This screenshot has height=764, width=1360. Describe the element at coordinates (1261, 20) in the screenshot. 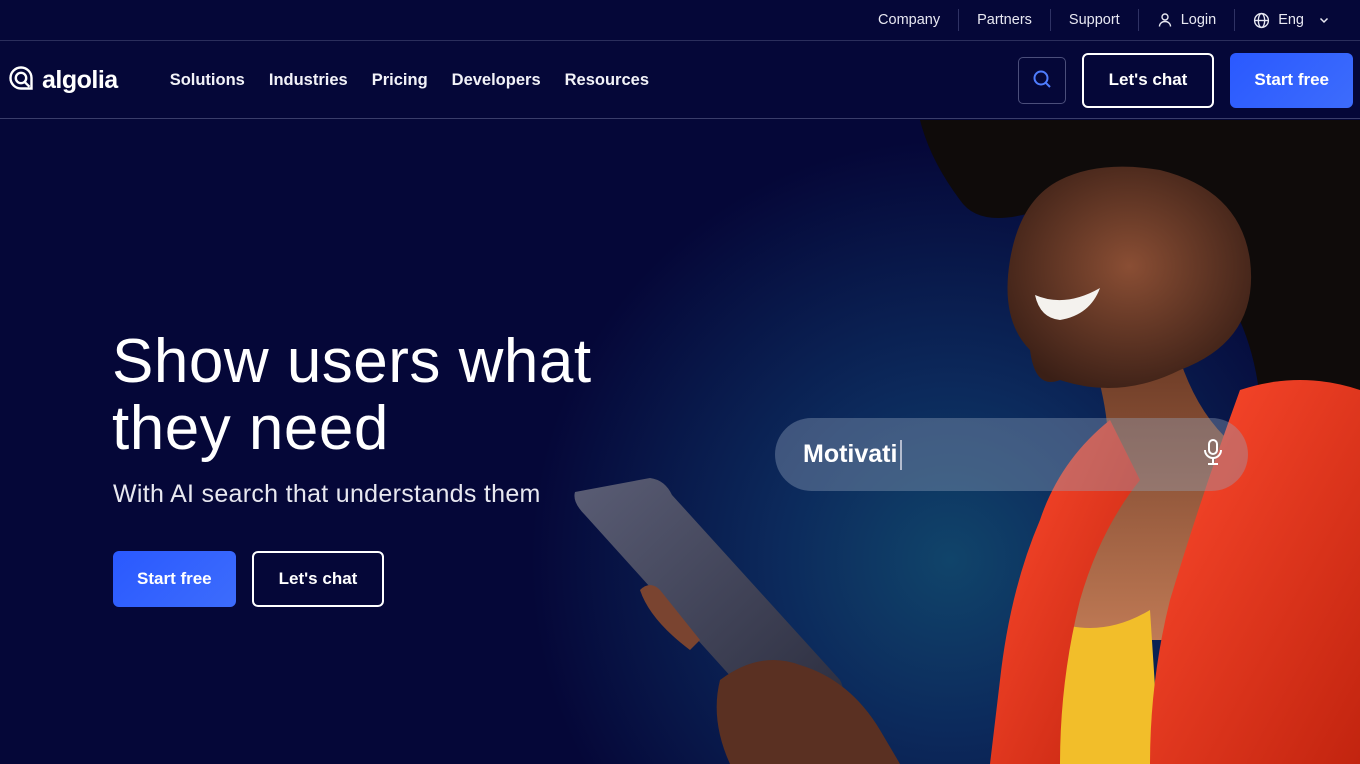

I see `globe-icon` at that location.